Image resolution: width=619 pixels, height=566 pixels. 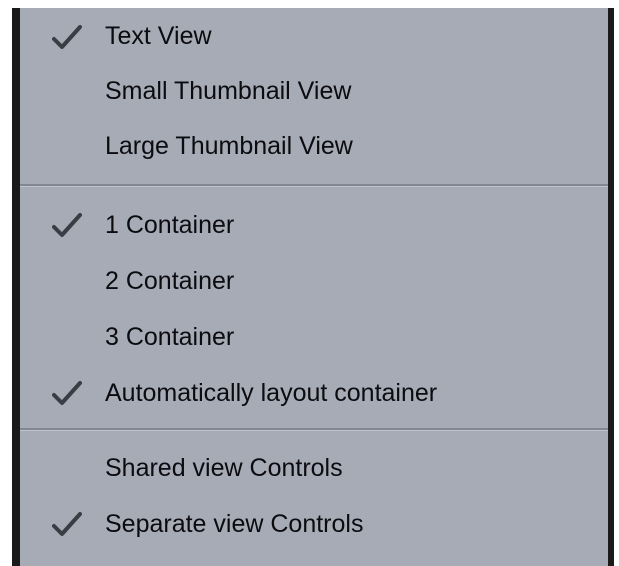 I want to click on menu-item-auto-layout-container: Automatically layout container, so click(x=314, y=393).